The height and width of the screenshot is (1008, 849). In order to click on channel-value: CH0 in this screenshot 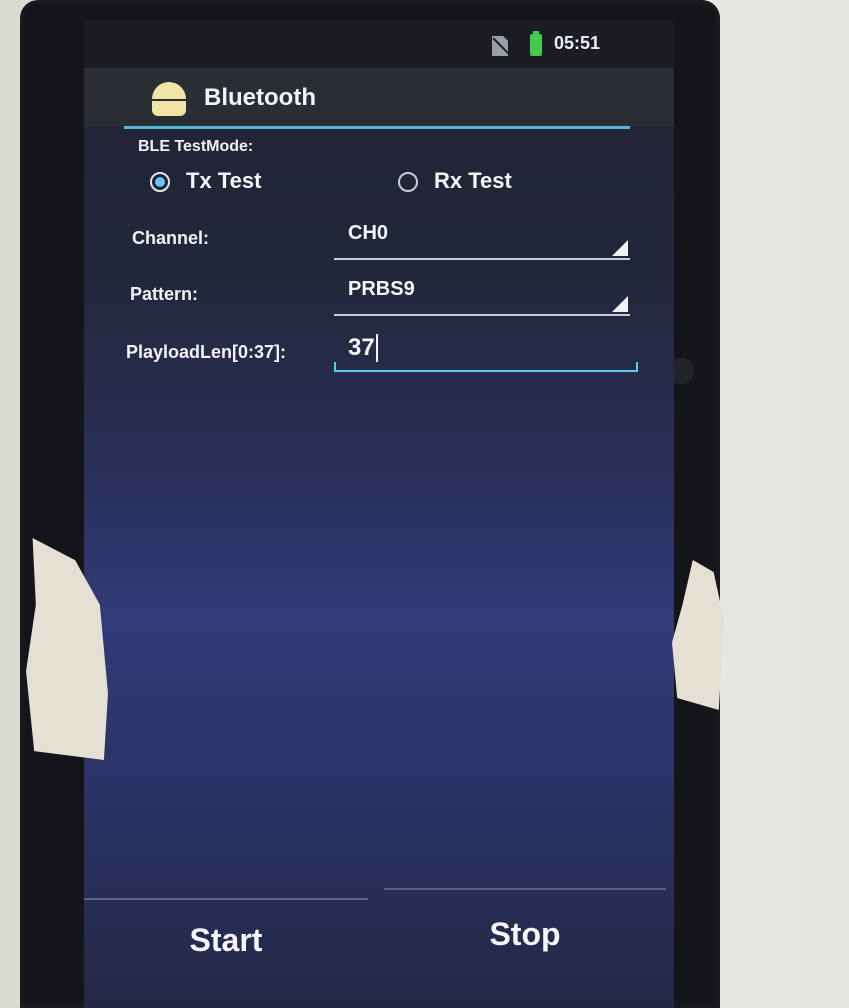, I will do `click(368, 233)`.